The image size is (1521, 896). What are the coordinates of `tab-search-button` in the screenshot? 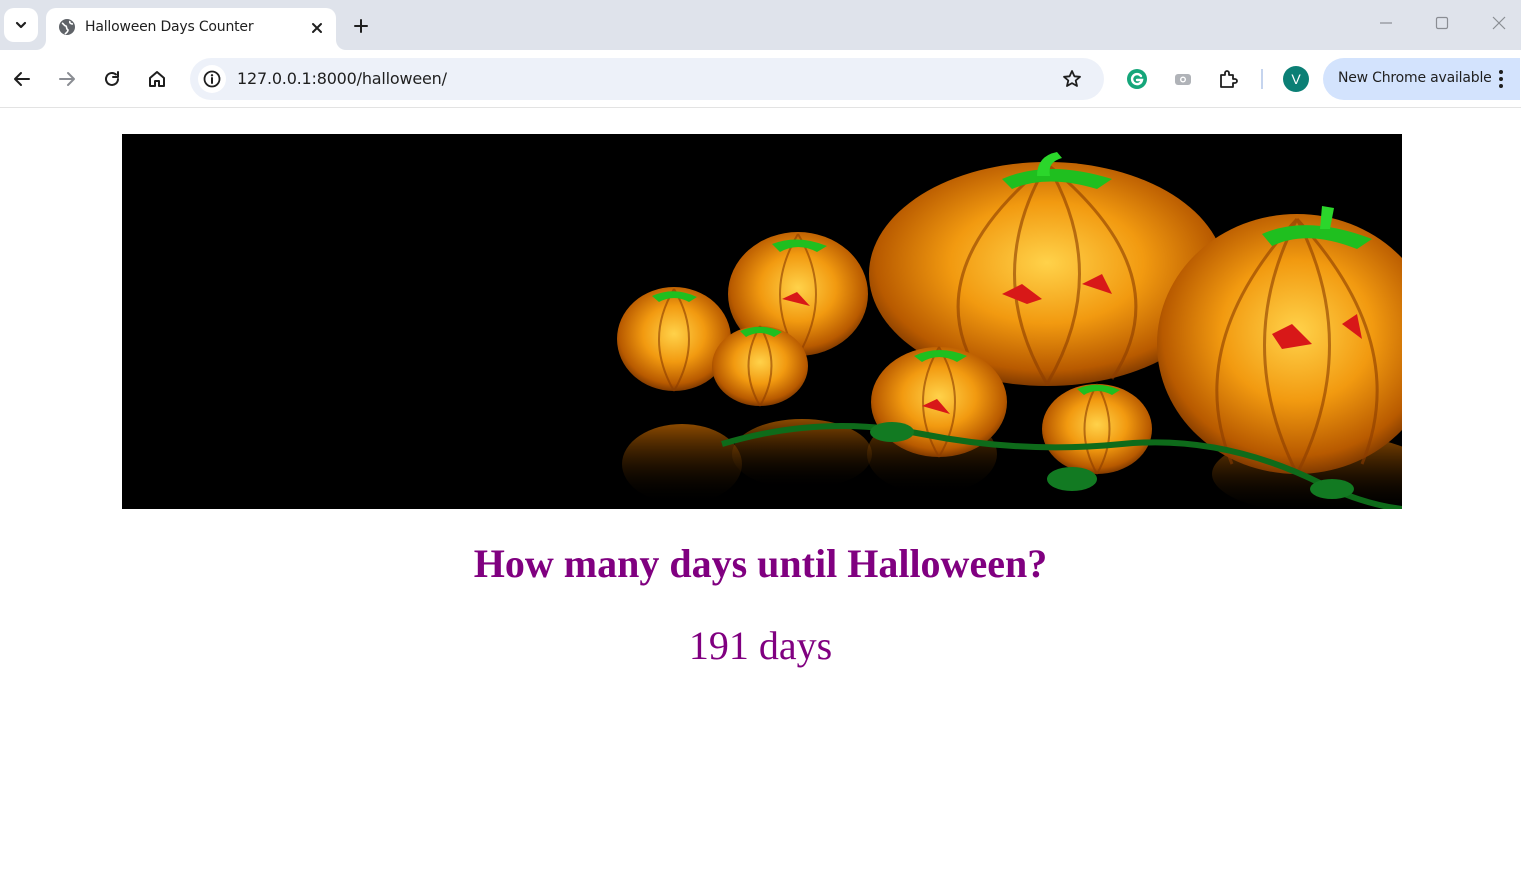 It's located at (21, 25).